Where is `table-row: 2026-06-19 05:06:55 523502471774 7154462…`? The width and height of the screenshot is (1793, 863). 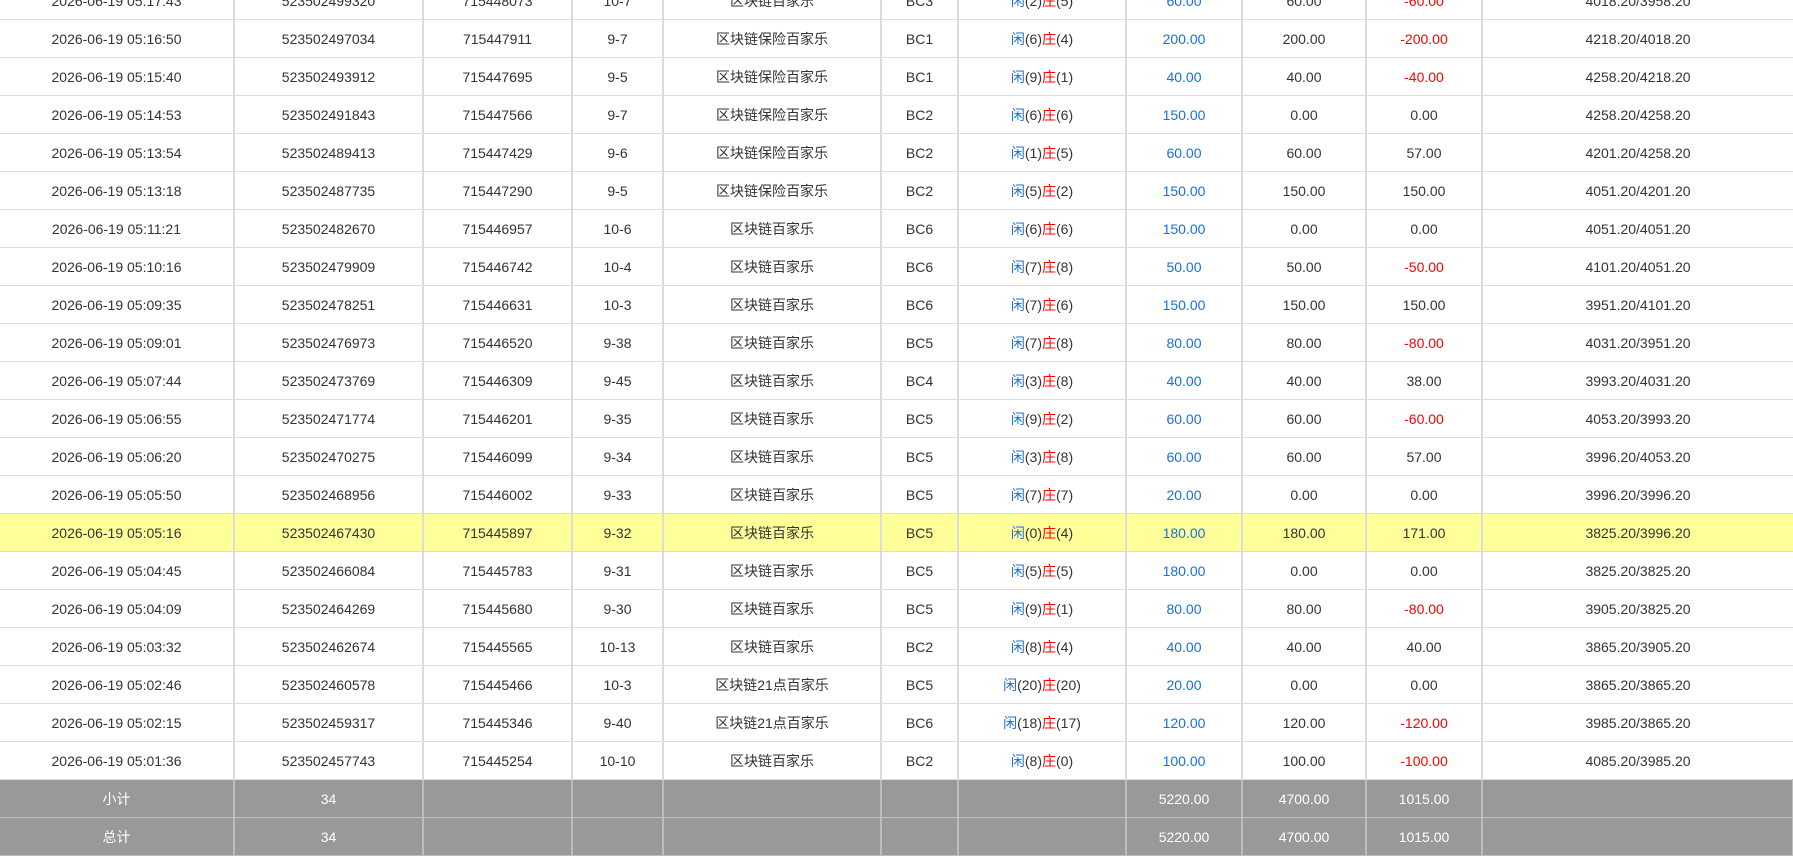 table-row: 2026-06-19 05:06:55 523502471774 7154462… is located at coordinates (896, 418).